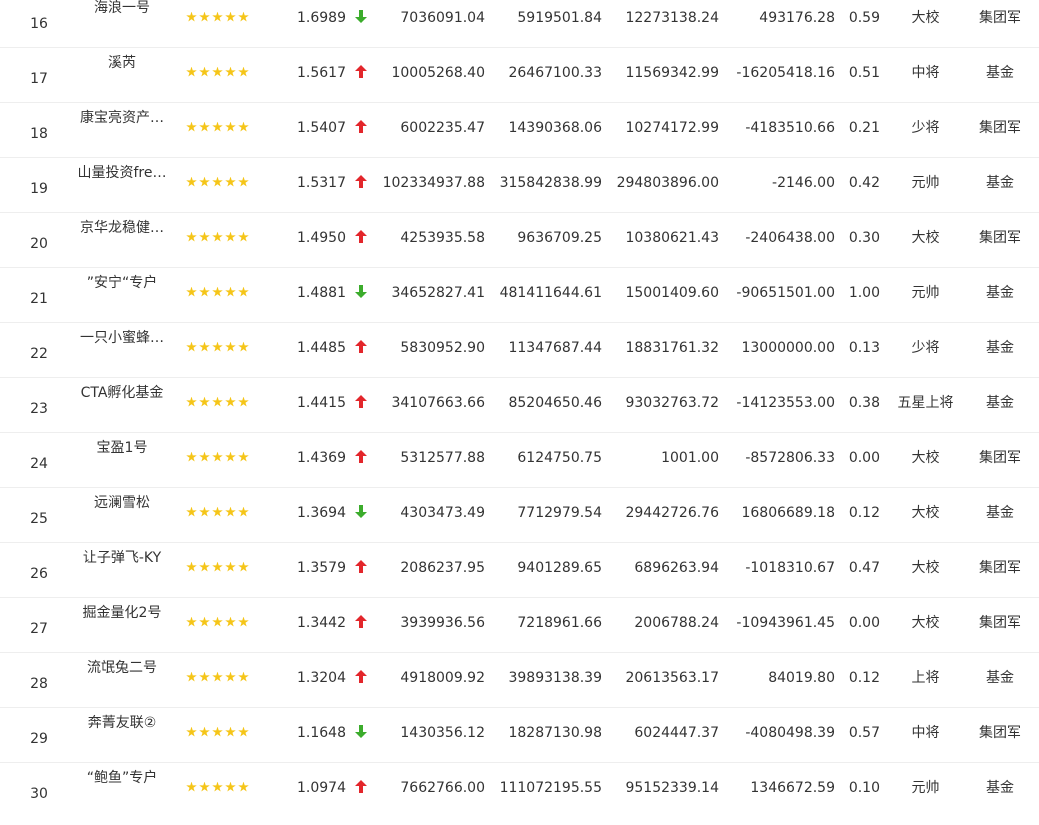 This screenshot has width=1039, height=825. What do you see at coordinates (864, 73) in the screenshot?
I see `ratio-cell: 0.51` at bounding box center [864, 73].